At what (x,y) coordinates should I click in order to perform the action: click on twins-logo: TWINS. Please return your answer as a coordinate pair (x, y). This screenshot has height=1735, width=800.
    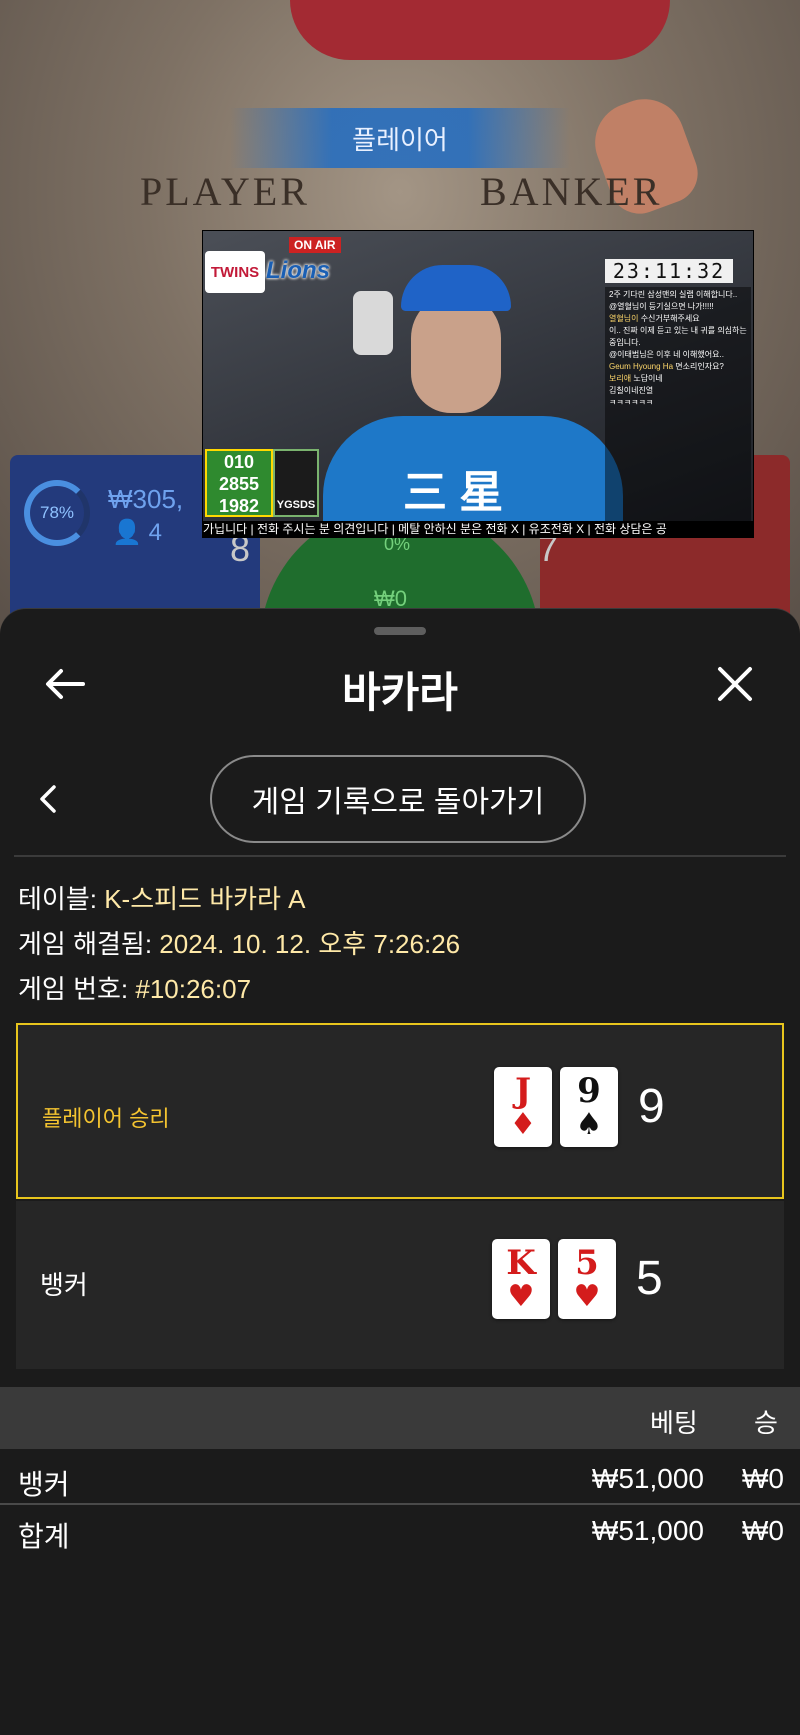
    Looking at the image, I should click on (235, 272).